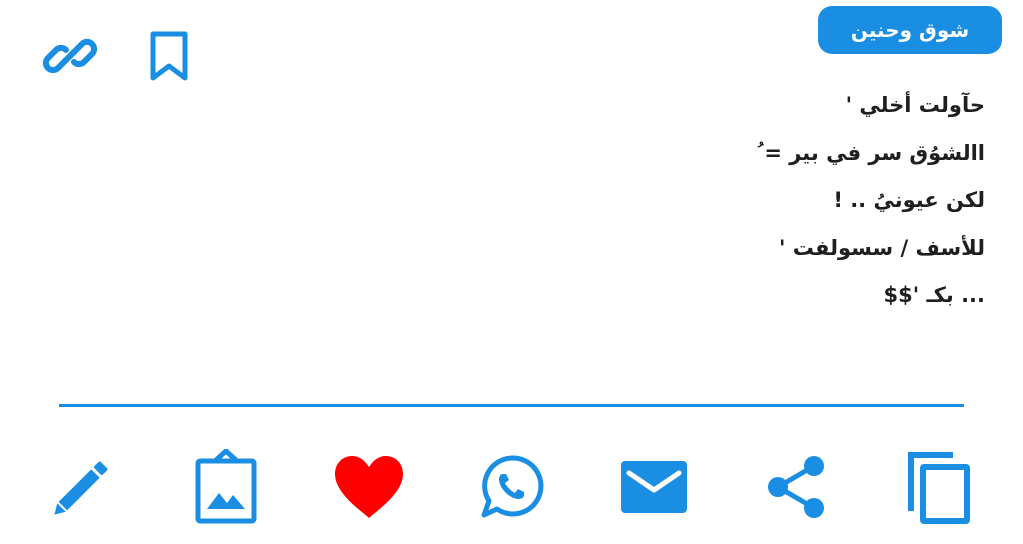  I want to click on email-button, so click(654, 487).